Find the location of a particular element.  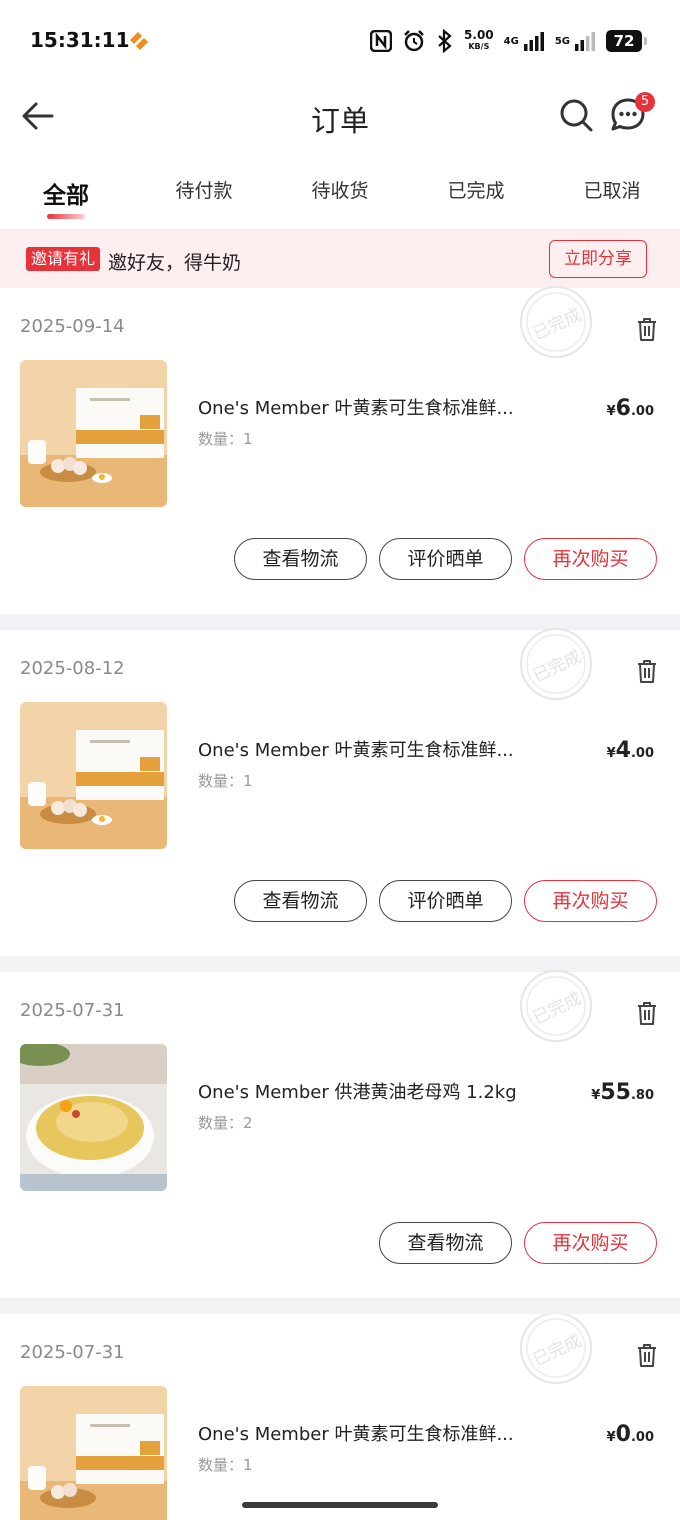

active-tab-indicator is located at coordinates (66, 216).